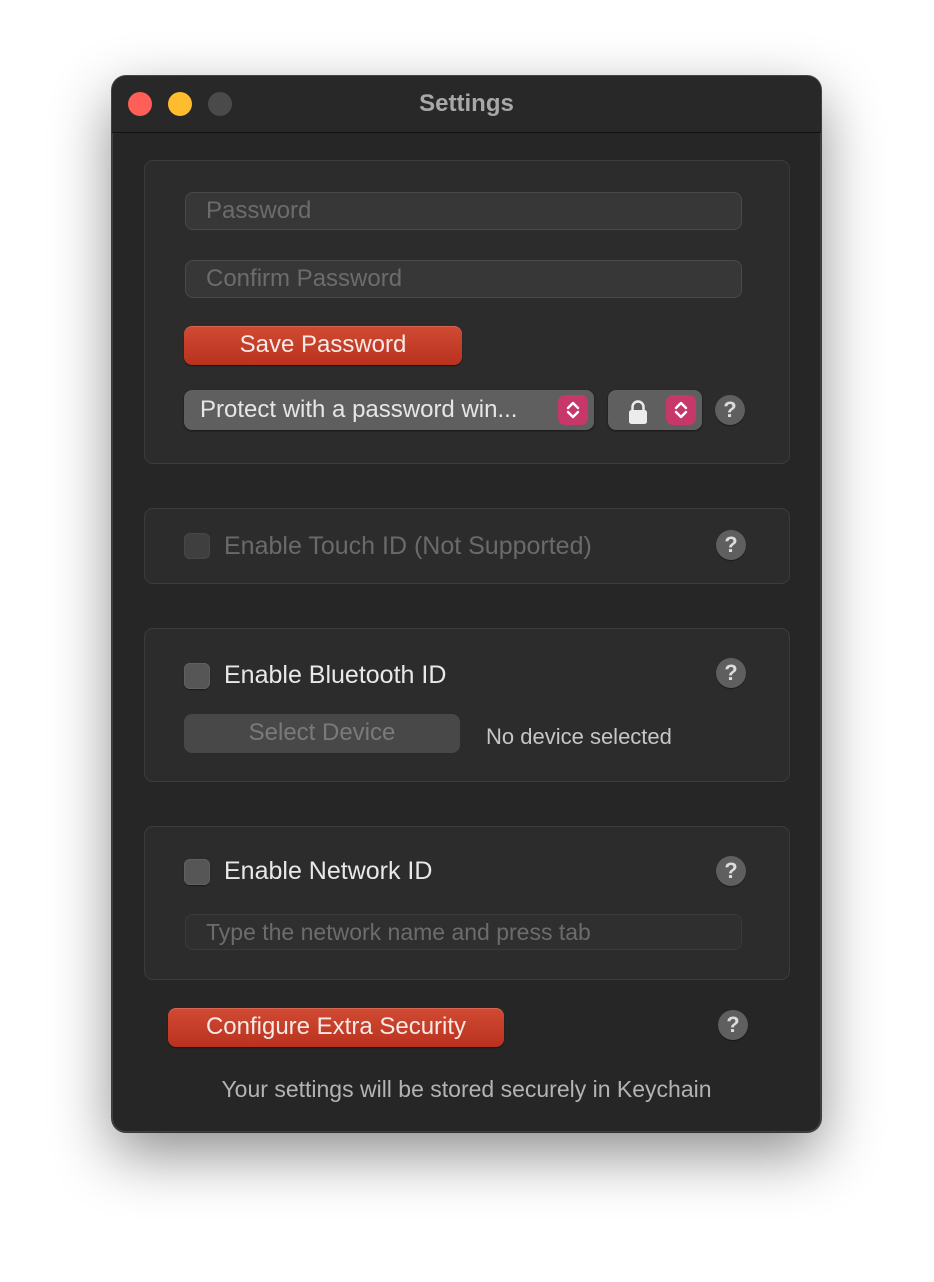 Image resolution: width=934 pixels, height=1282 pixels. I want to click on touch-id-checkbox, so click(197, 546).